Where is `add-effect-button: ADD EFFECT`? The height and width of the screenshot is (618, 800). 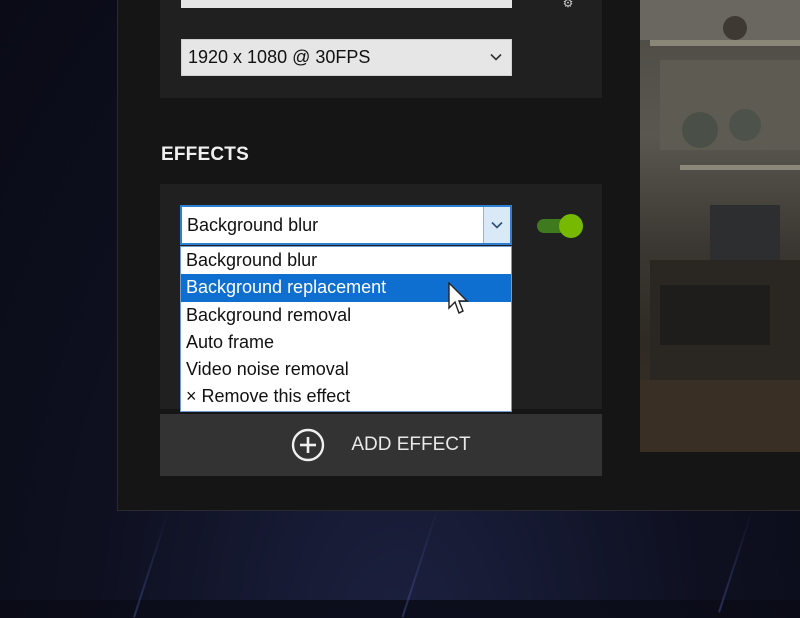 add-effect-button: ADD EFFECT is located at coordinates (381, 445).